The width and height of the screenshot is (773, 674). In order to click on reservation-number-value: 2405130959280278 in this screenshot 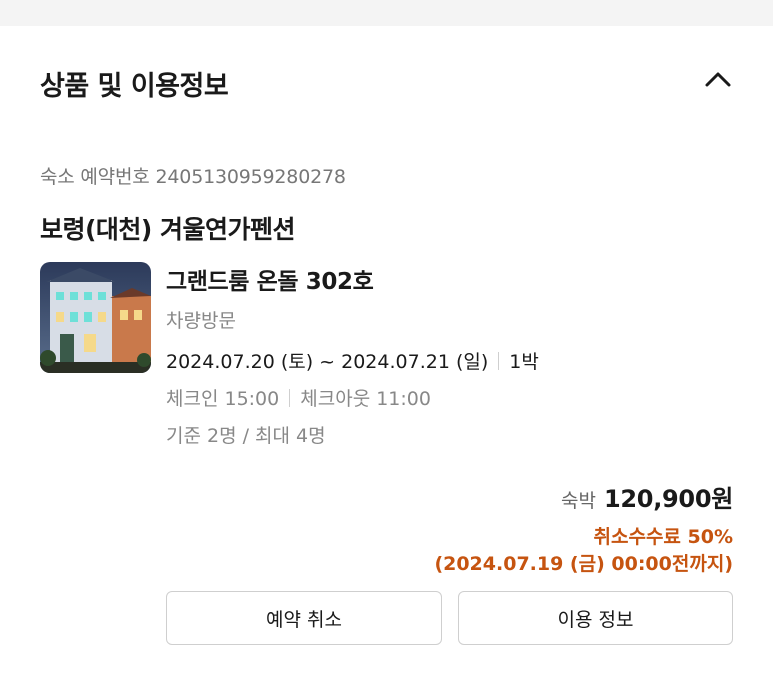, I will do `click(250, 177)`.